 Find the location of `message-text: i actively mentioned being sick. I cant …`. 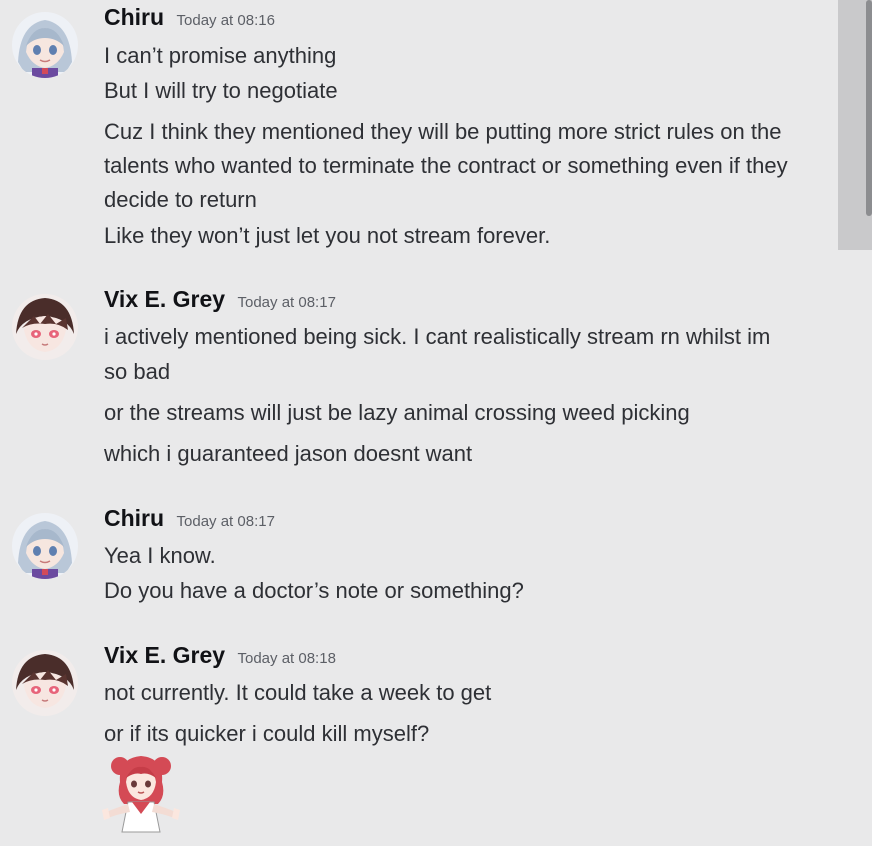

message-text: i actively mentioned being sick. I cant … is located at coordinates (437, 336).